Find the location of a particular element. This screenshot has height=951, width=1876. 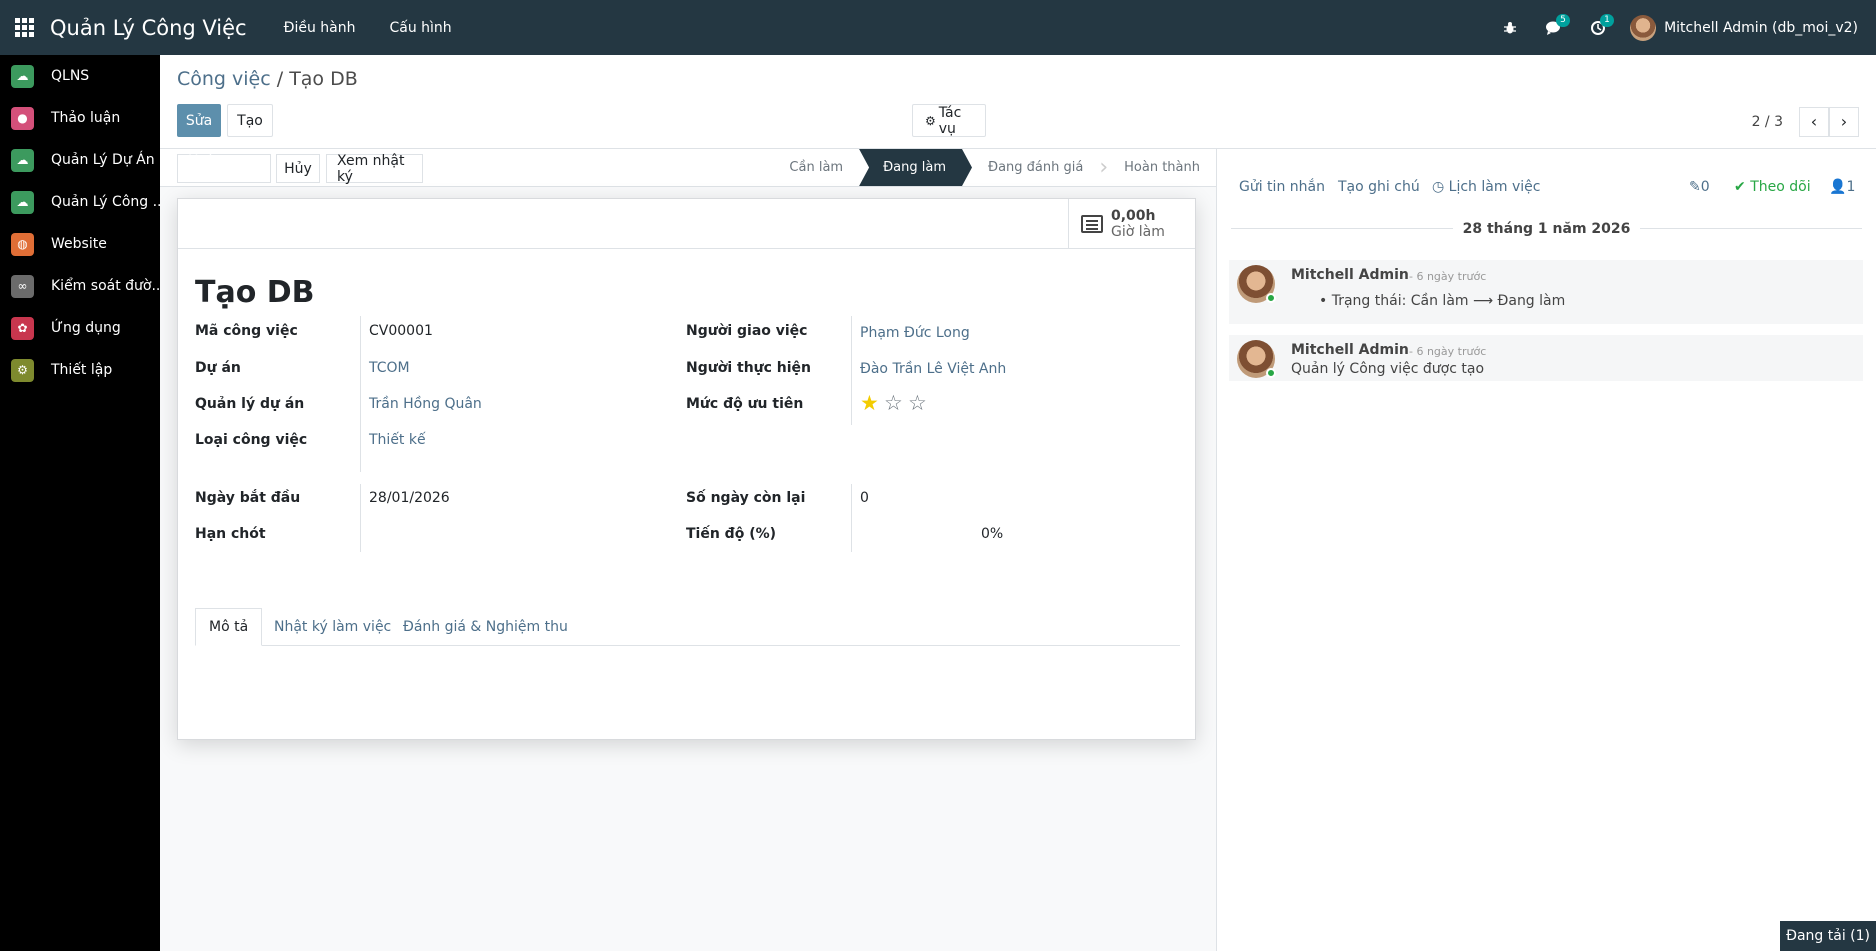

attachments-button: ✎0 is located at coordinates (1699, 187).